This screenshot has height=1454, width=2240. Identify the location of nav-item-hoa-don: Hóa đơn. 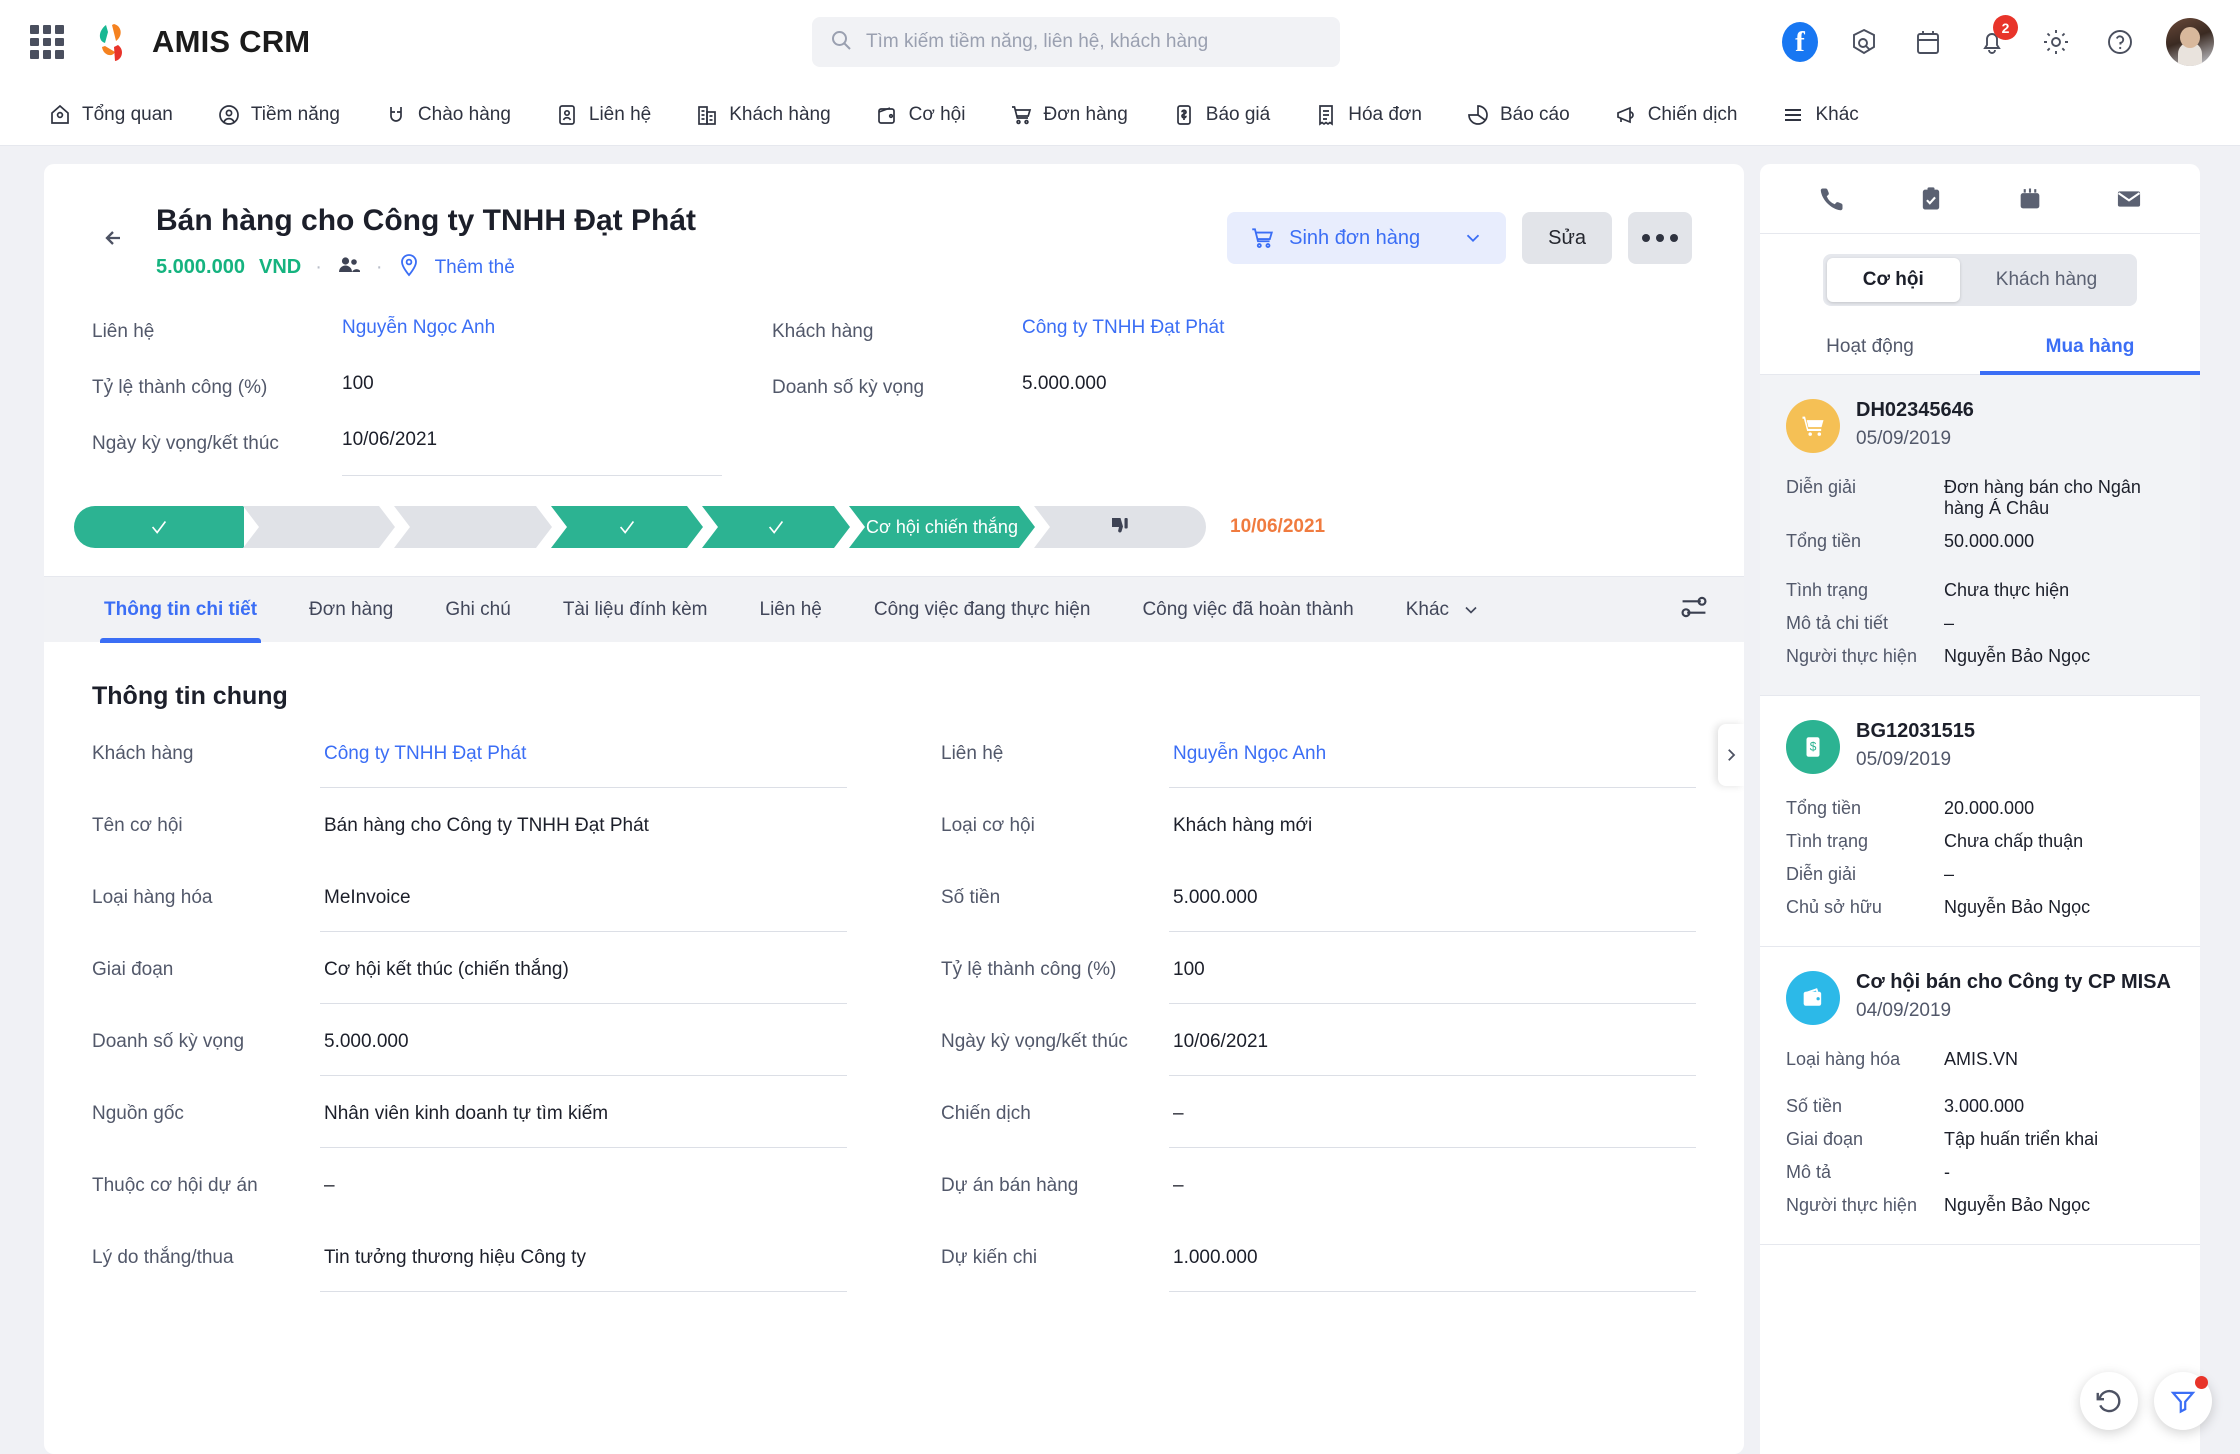
(1368, 115).